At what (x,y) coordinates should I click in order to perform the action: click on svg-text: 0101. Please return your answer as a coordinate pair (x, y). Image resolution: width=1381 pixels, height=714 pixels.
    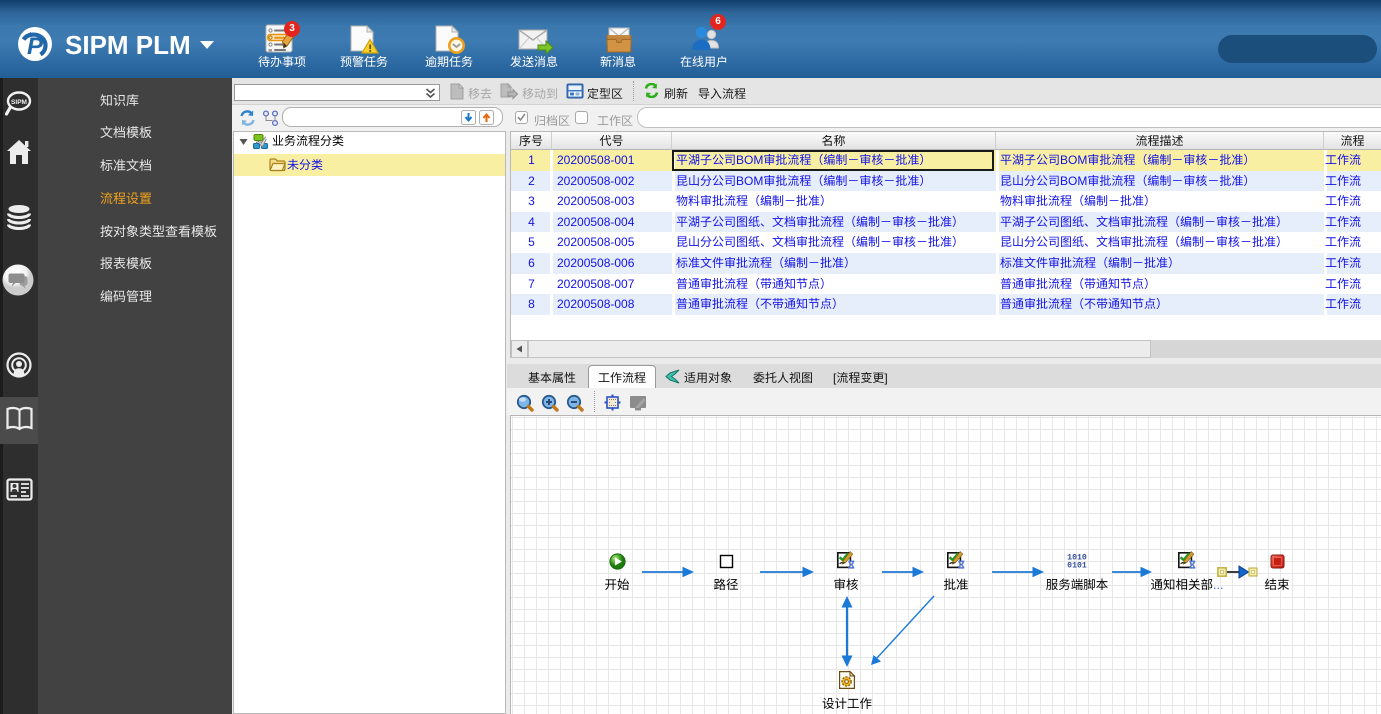
    Looking at the image, I should click on (1077, 565).